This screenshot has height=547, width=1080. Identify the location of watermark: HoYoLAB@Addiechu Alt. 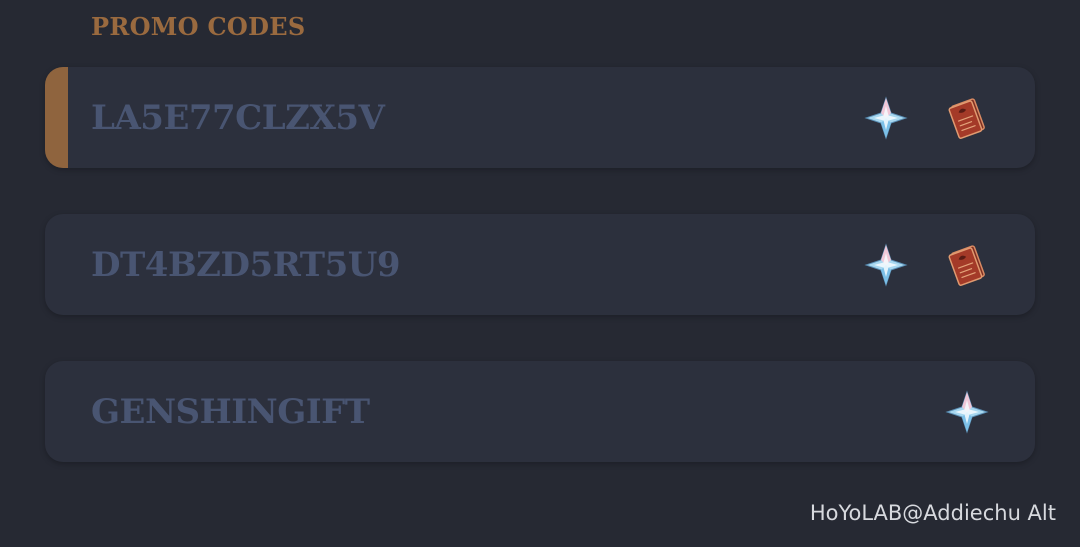
(932, 513).